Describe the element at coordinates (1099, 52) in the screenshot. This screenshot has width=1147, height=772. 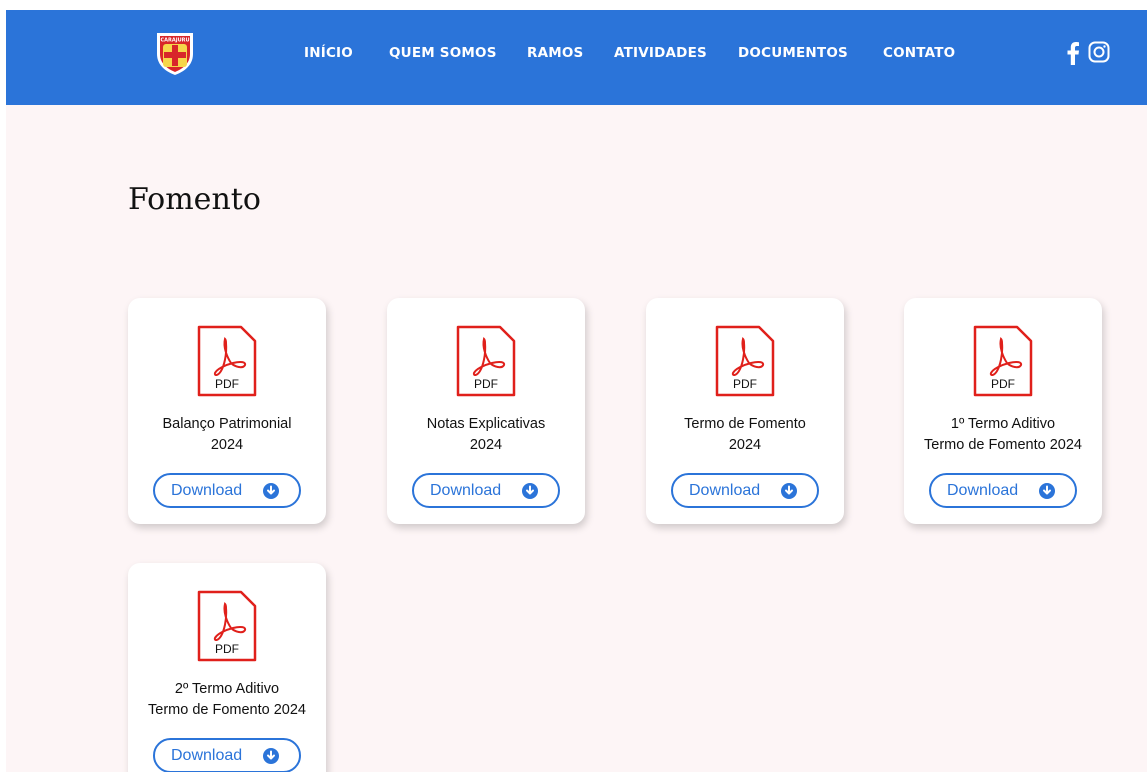
I see `instagram-icon` at that location.